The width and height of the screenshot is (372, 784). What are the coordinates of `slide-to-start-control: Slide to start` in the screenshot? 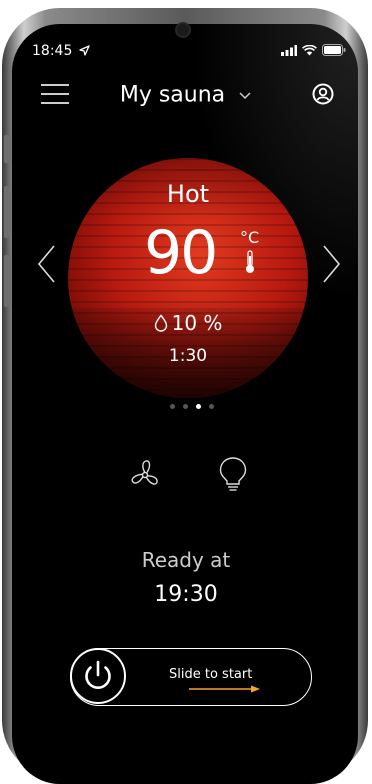 It's located at (191, 677).